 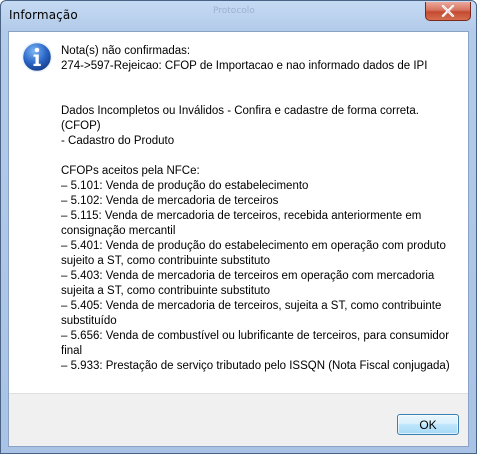 What do you see at coordinates (238, 419) in the screenshot?
I see `button-bar: OK` at bounding box center [238, 419].